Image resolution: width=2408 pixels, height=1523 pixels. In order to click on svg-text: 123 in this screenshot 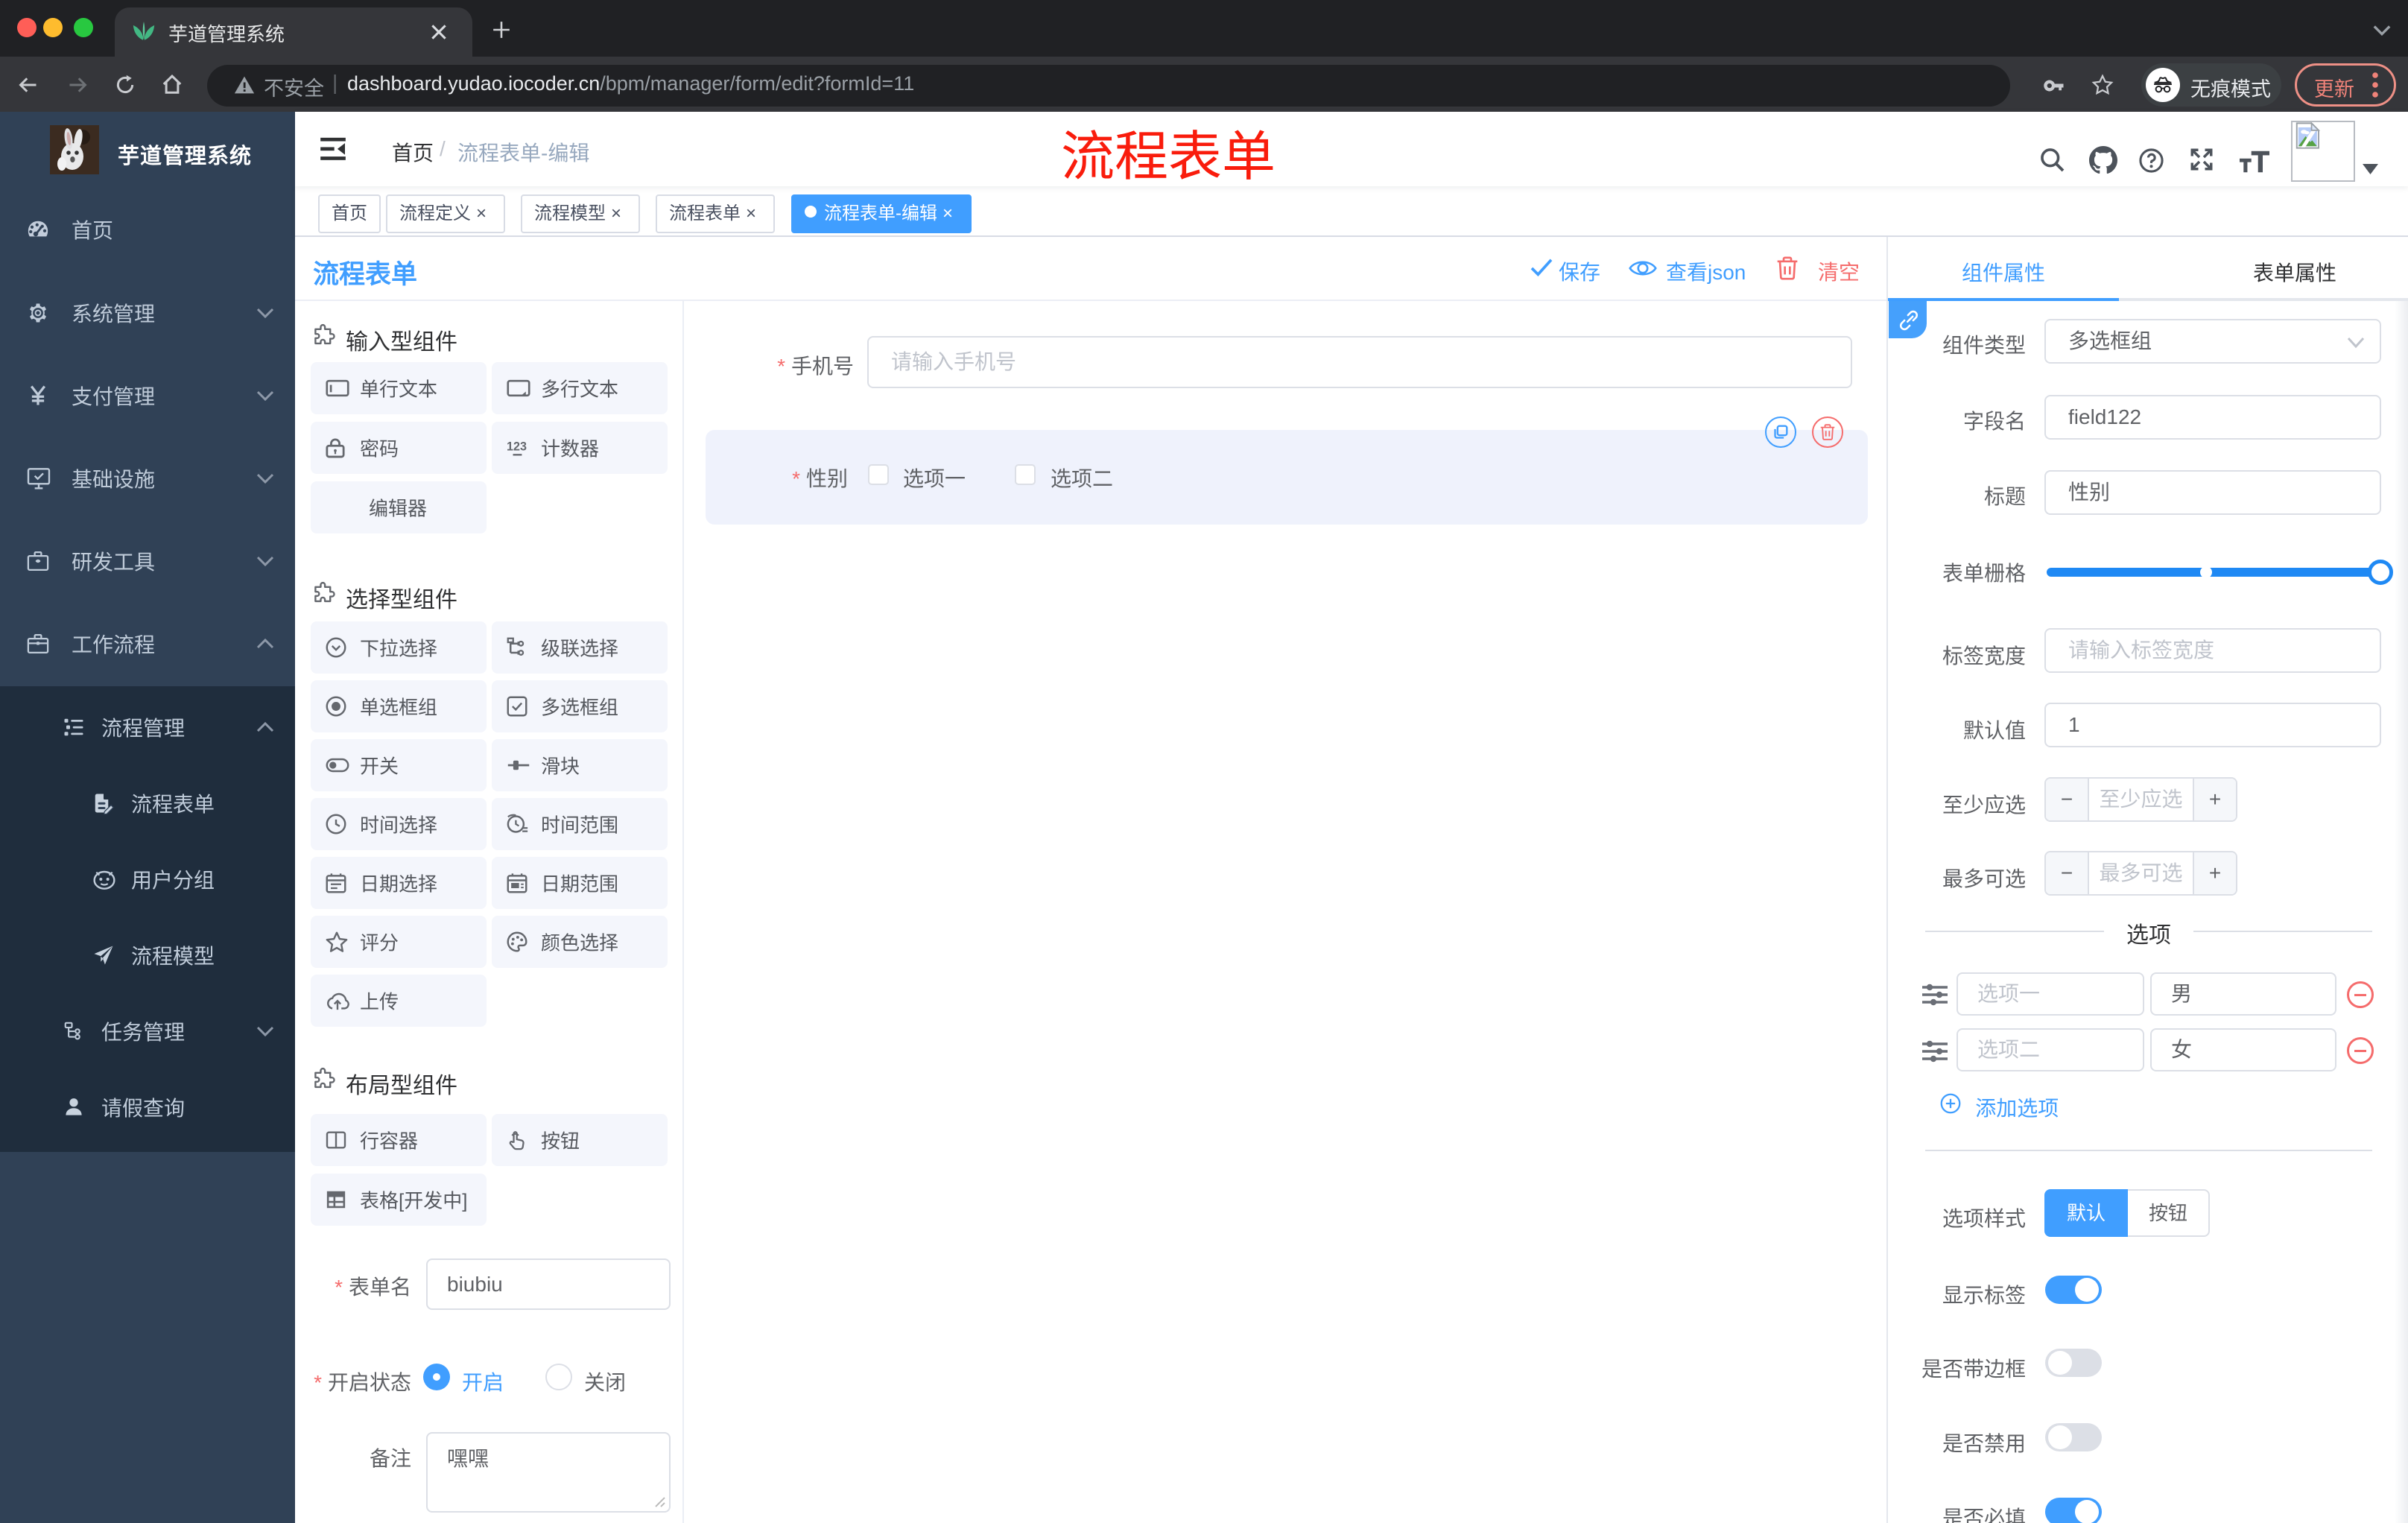, I will do `click(517, 446)`.